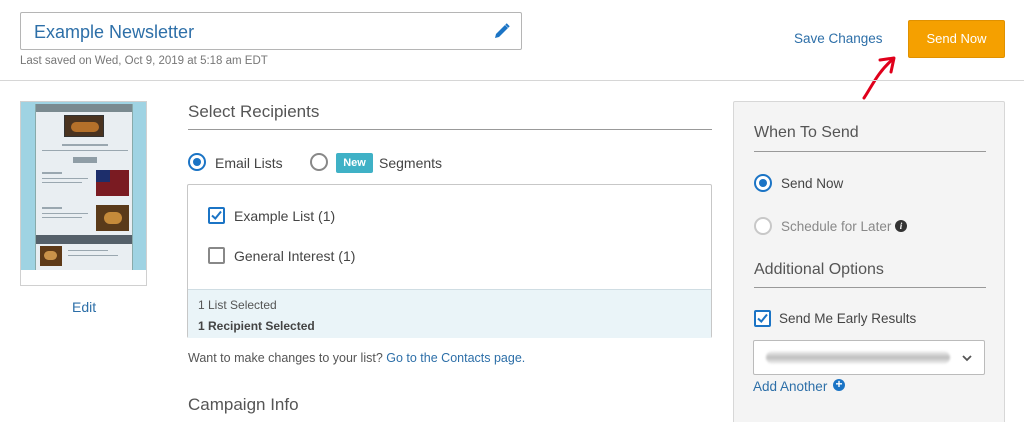  I want to click on add-another-link: Add Another, so click(790, 386).